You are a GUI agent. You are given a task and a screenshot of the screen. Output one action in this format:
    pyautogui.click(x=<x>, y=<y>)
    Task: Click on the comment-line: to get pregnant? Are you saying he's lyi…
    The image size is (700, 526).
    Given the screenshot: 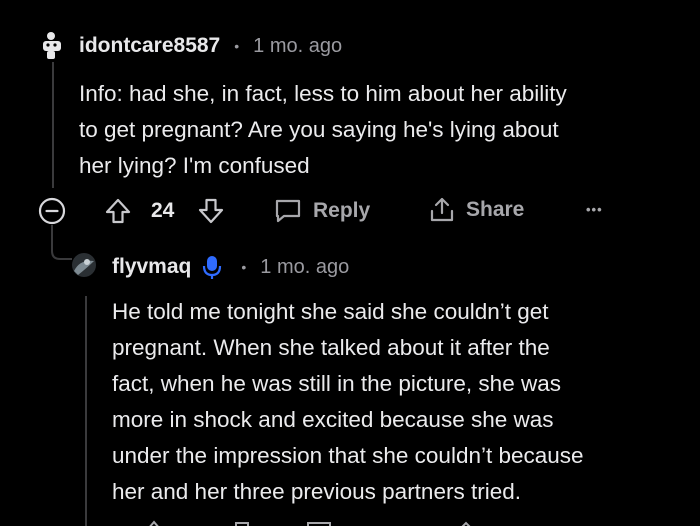 What is the action you would take?
    pyautogui.click(x=319, y=129)
    